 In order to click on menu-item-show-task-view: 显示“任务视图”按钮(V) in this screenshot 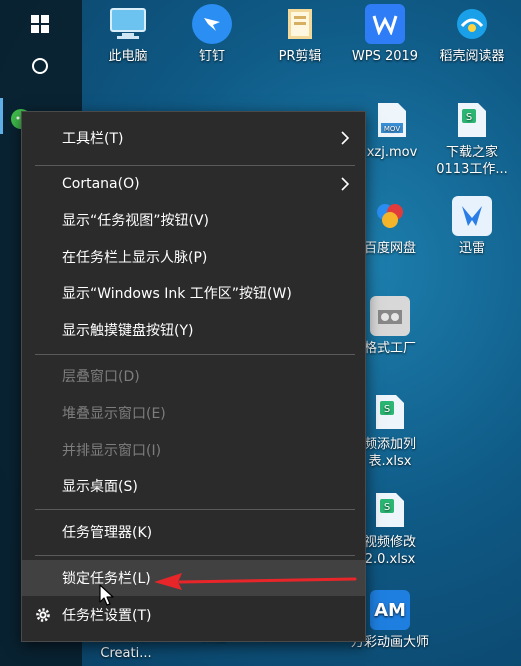, I will do `click(193, 220)`.